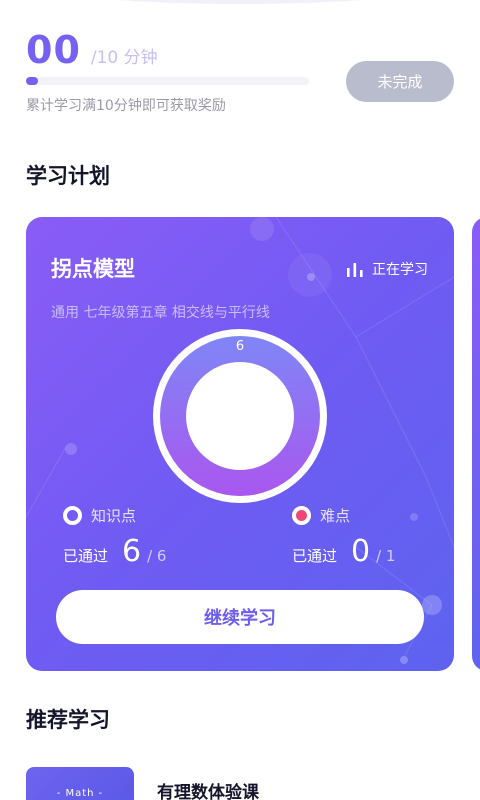  I want to click on ring-inner, so click(240, 416).